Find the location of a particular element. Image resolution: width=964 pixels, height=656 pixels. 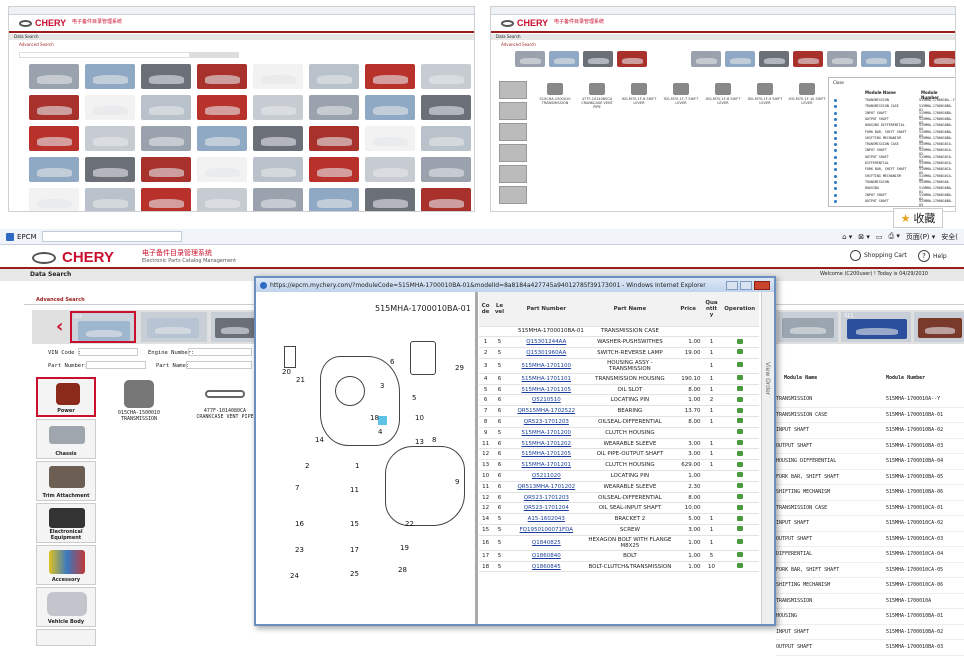

module-row: FORK BAR, SHIFT SHAFT 515MHA-1700010CA-05 is located at coordinates (893, 171).